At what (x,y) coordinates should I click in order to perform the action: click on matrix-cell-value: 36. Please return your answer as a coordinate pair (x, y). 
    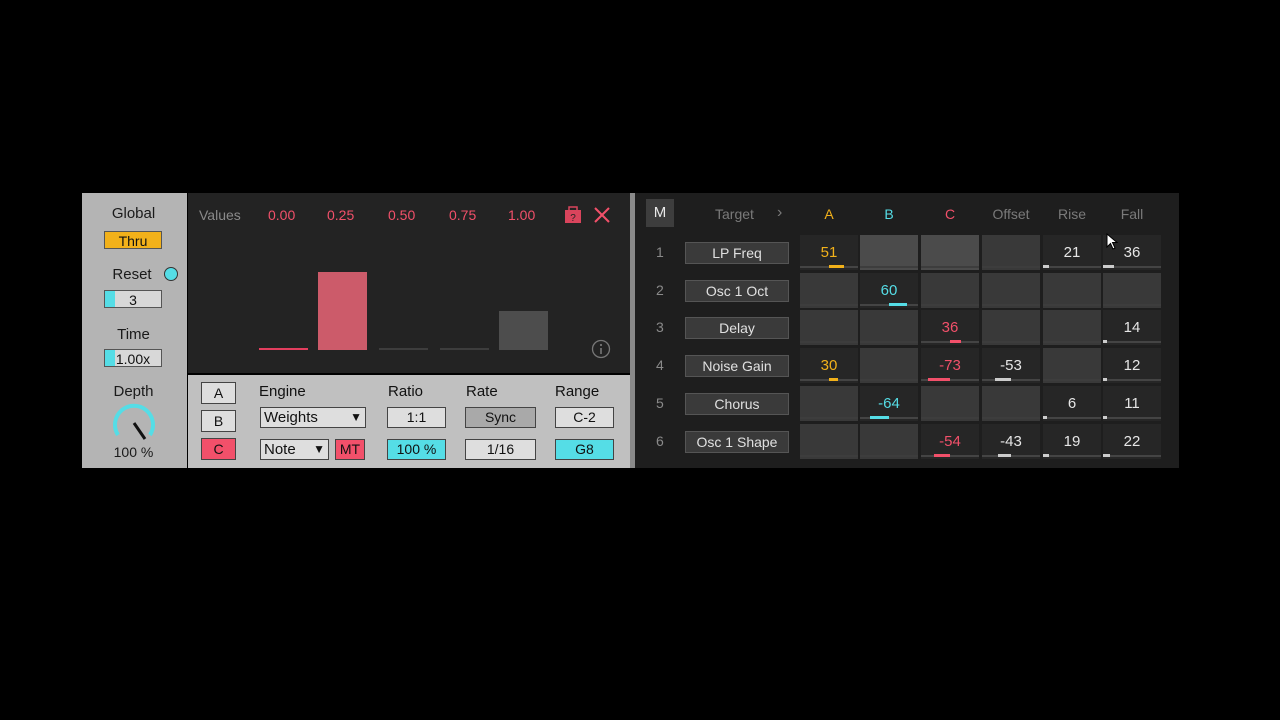
    Looking at the image, I should click on (950, 327).